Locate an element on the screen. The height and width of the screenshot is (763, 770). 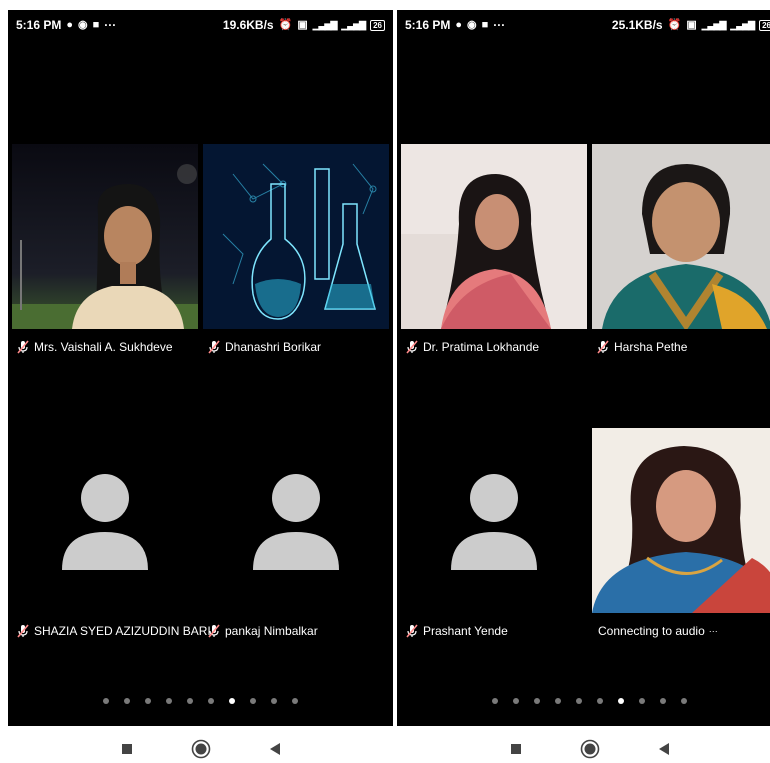
participant-name: Dr. Pratima Lokhande is located at coordinates (481, 347).